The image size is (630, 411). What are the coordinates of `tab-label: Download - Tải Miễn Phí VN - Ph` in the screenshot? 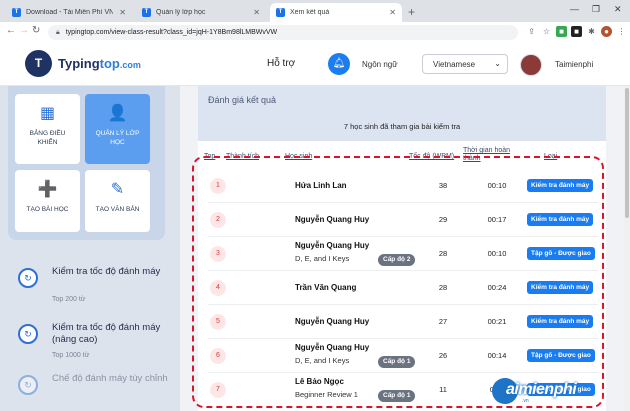 It's located at (70, 12).